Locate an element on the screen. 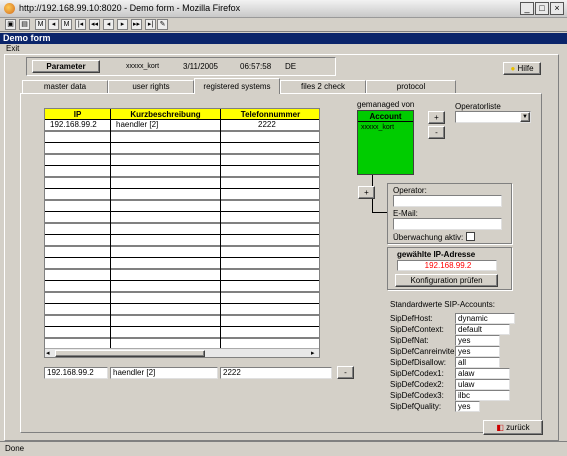 The image size is (567, 456). cell-description: haendler [2] is located at coordinates (137, 124).